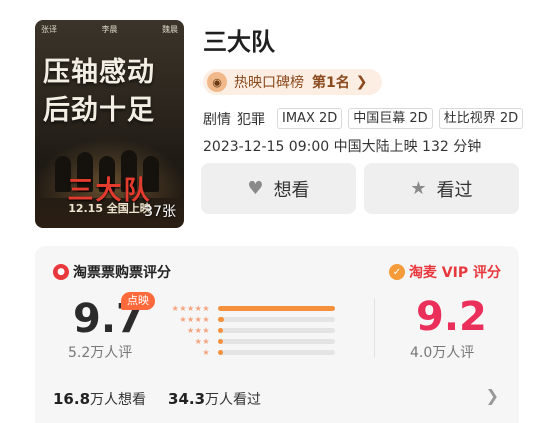 This screenshot has width=554, height=423. I want to click on movie-poster: 张译 李晨 魏晨 压轴感动 后劲十足 三大队 12.15 全国上映 37张, so click(109, 124).